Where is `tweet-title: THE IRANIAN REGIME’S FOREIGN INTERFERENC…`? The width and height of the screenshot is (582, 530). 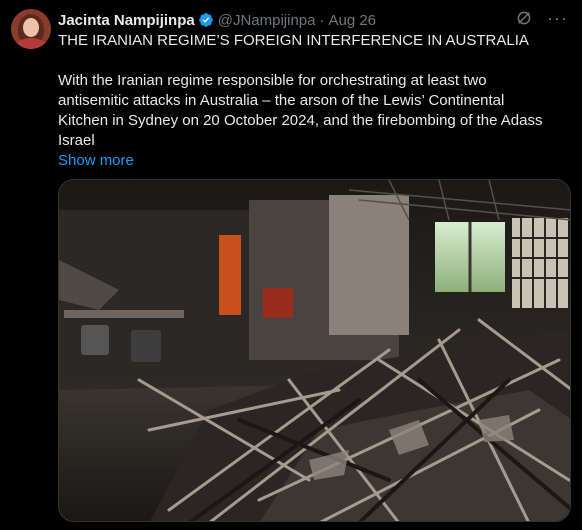 tweet-title: THE IRANIAN REGIME’S FOREIGN INTERFERENC… is located at coordinates (293, 40).